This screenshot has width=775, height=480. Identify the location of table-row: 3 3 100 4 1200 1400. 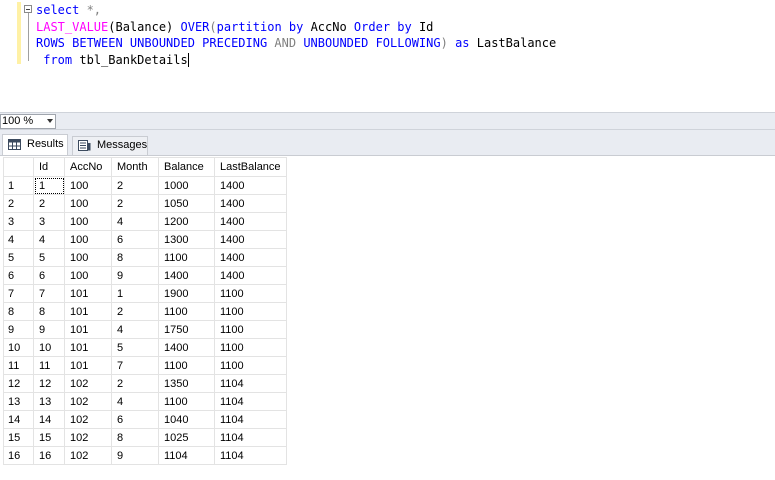
(145, 221).